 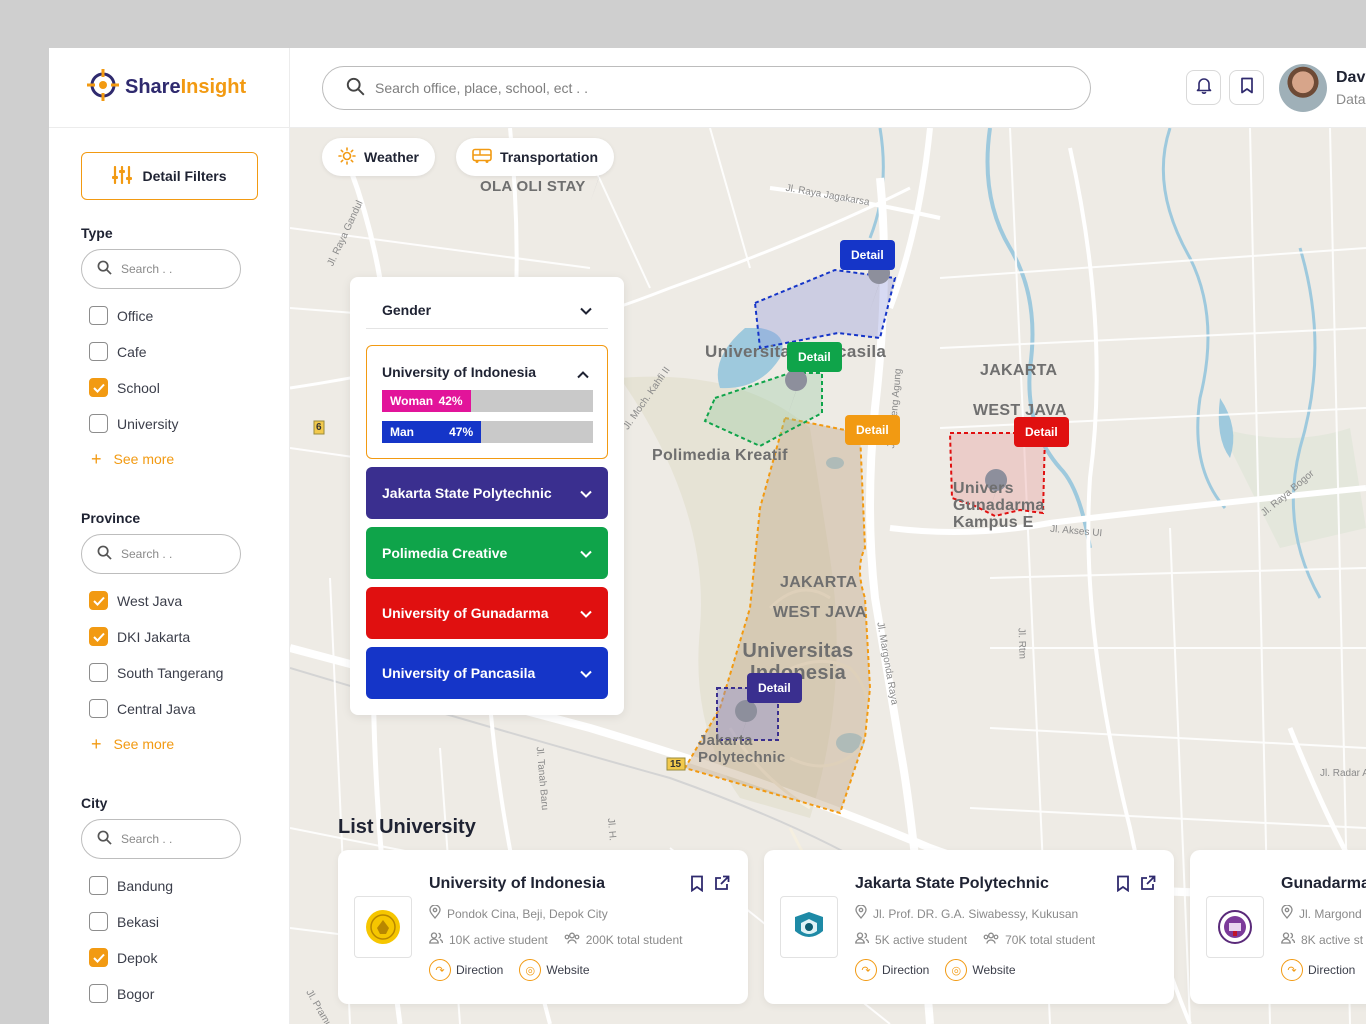 I want to click on province-option-south-tangerang: South Tangerang, so click(x=156, y=672).